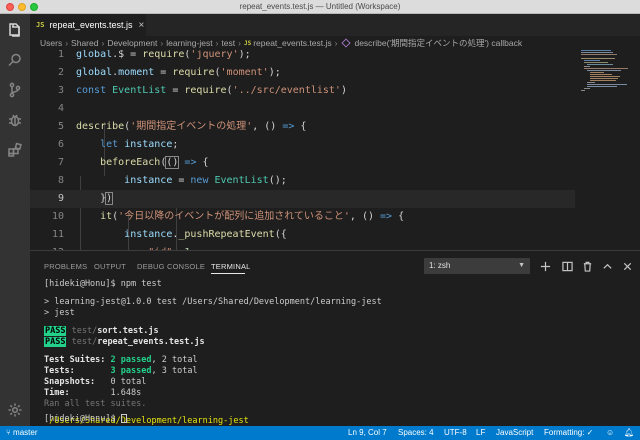  I want to click on activity-bar, so click(15, 220).